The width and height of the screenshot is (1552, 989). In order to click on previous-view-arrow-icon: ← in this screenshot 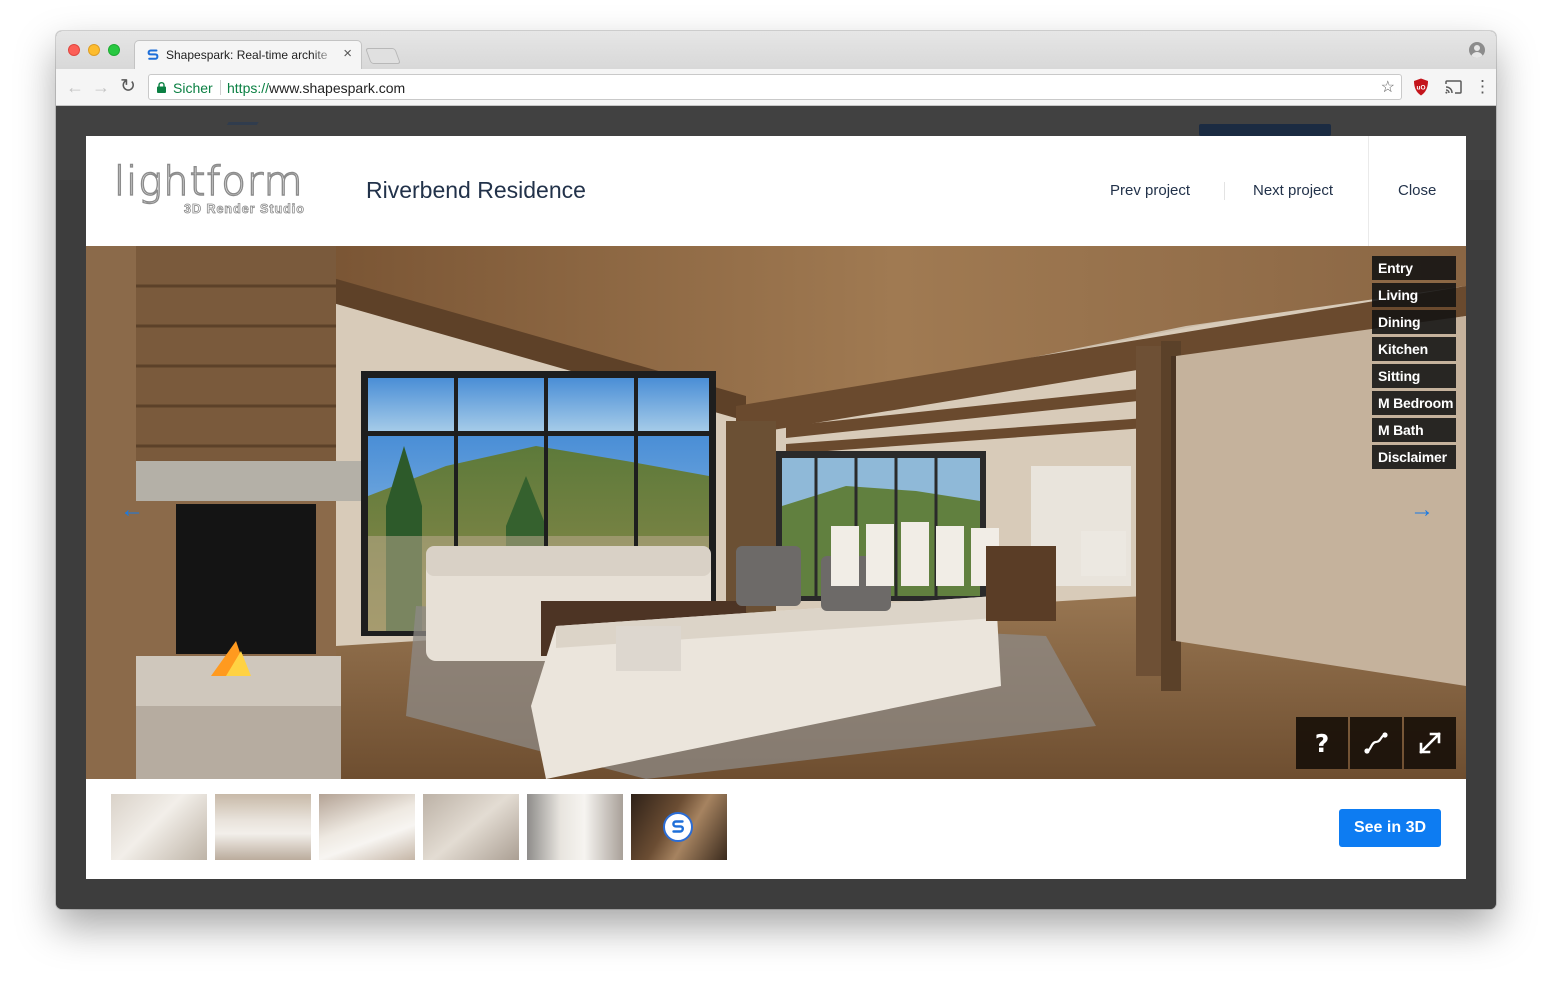, I will do `click(132, 510)`.